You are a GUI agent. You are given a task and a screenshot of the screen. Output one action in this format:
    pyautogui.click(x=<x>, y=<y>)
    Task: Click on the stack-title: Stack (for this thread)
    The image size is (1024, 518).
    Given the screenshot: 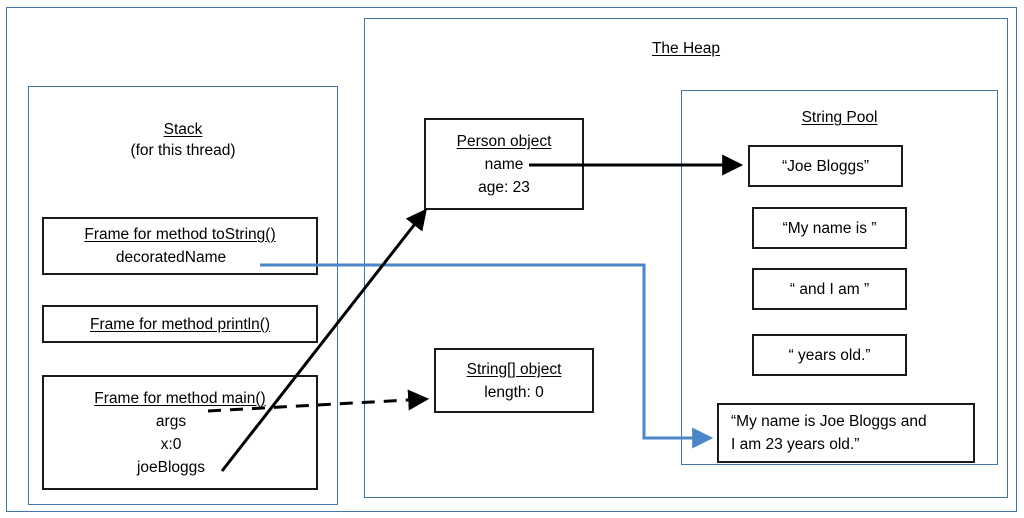 What is the action you would take?
    pyautogui.click(x=183, y=140)
    